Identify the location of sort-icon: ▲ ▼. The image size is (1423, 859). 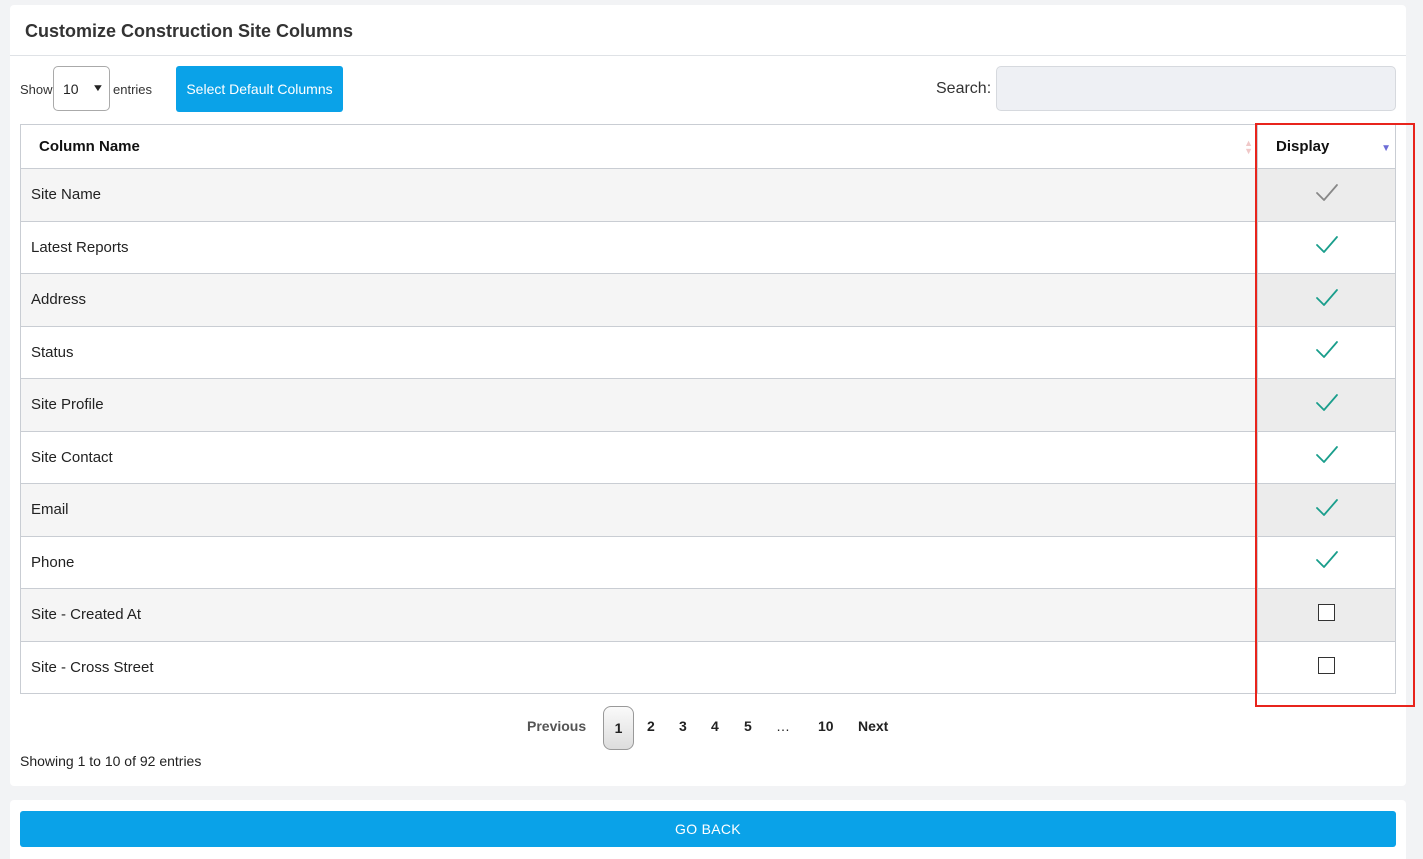
(1248, 147).